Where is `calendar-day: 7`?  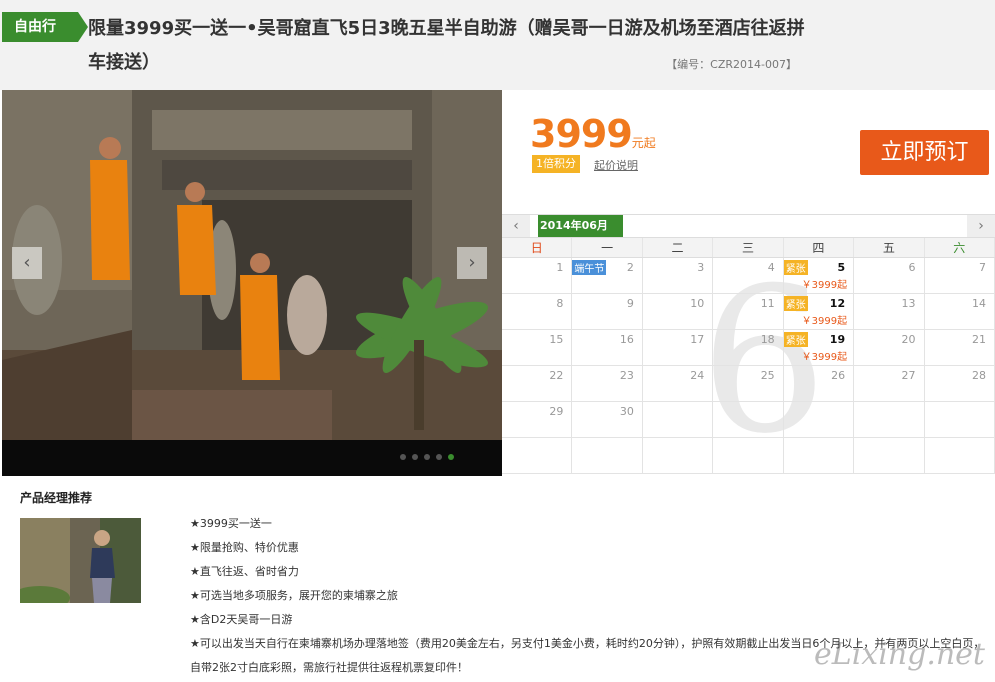
calendar-day: 7 is located at coordinates (960, 275).